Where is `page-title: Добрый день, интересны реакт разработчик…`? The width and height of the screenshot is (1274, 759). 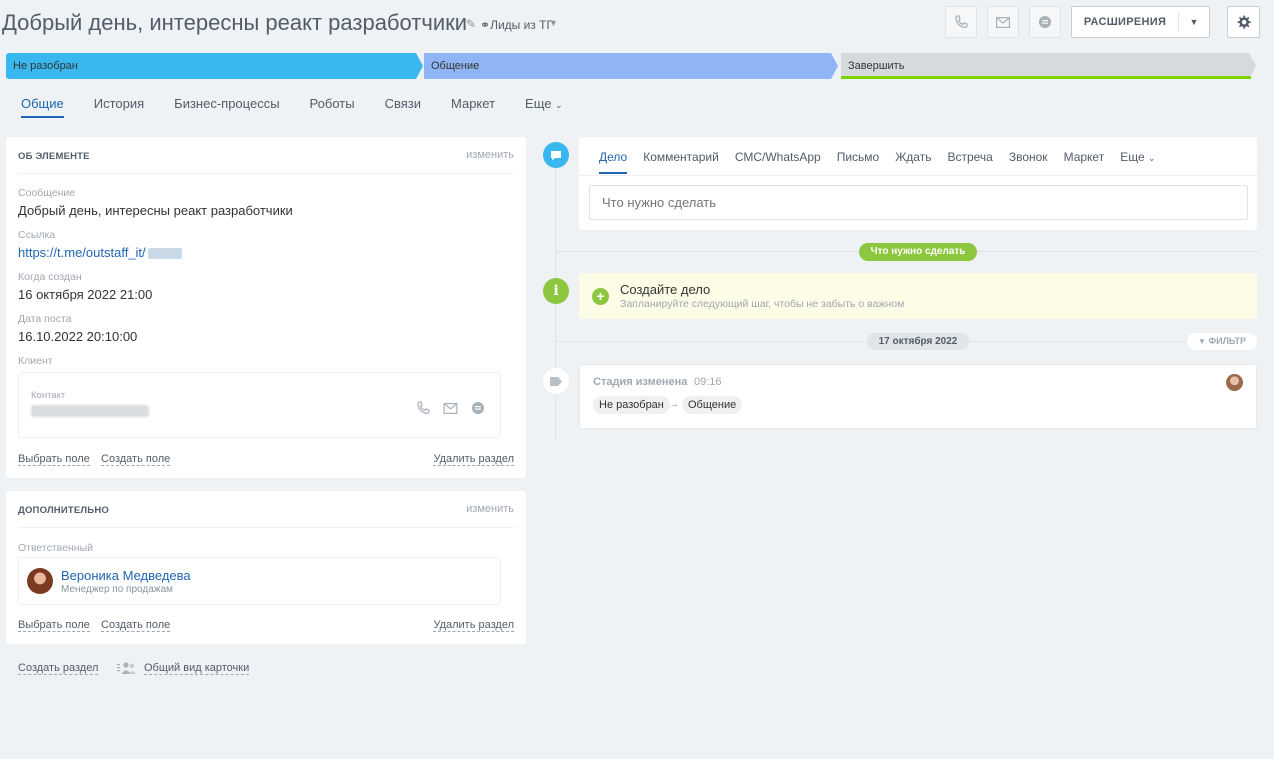 page-title: Добрый день, интересны реакт разработчик… is located at coordinates (235, 22).